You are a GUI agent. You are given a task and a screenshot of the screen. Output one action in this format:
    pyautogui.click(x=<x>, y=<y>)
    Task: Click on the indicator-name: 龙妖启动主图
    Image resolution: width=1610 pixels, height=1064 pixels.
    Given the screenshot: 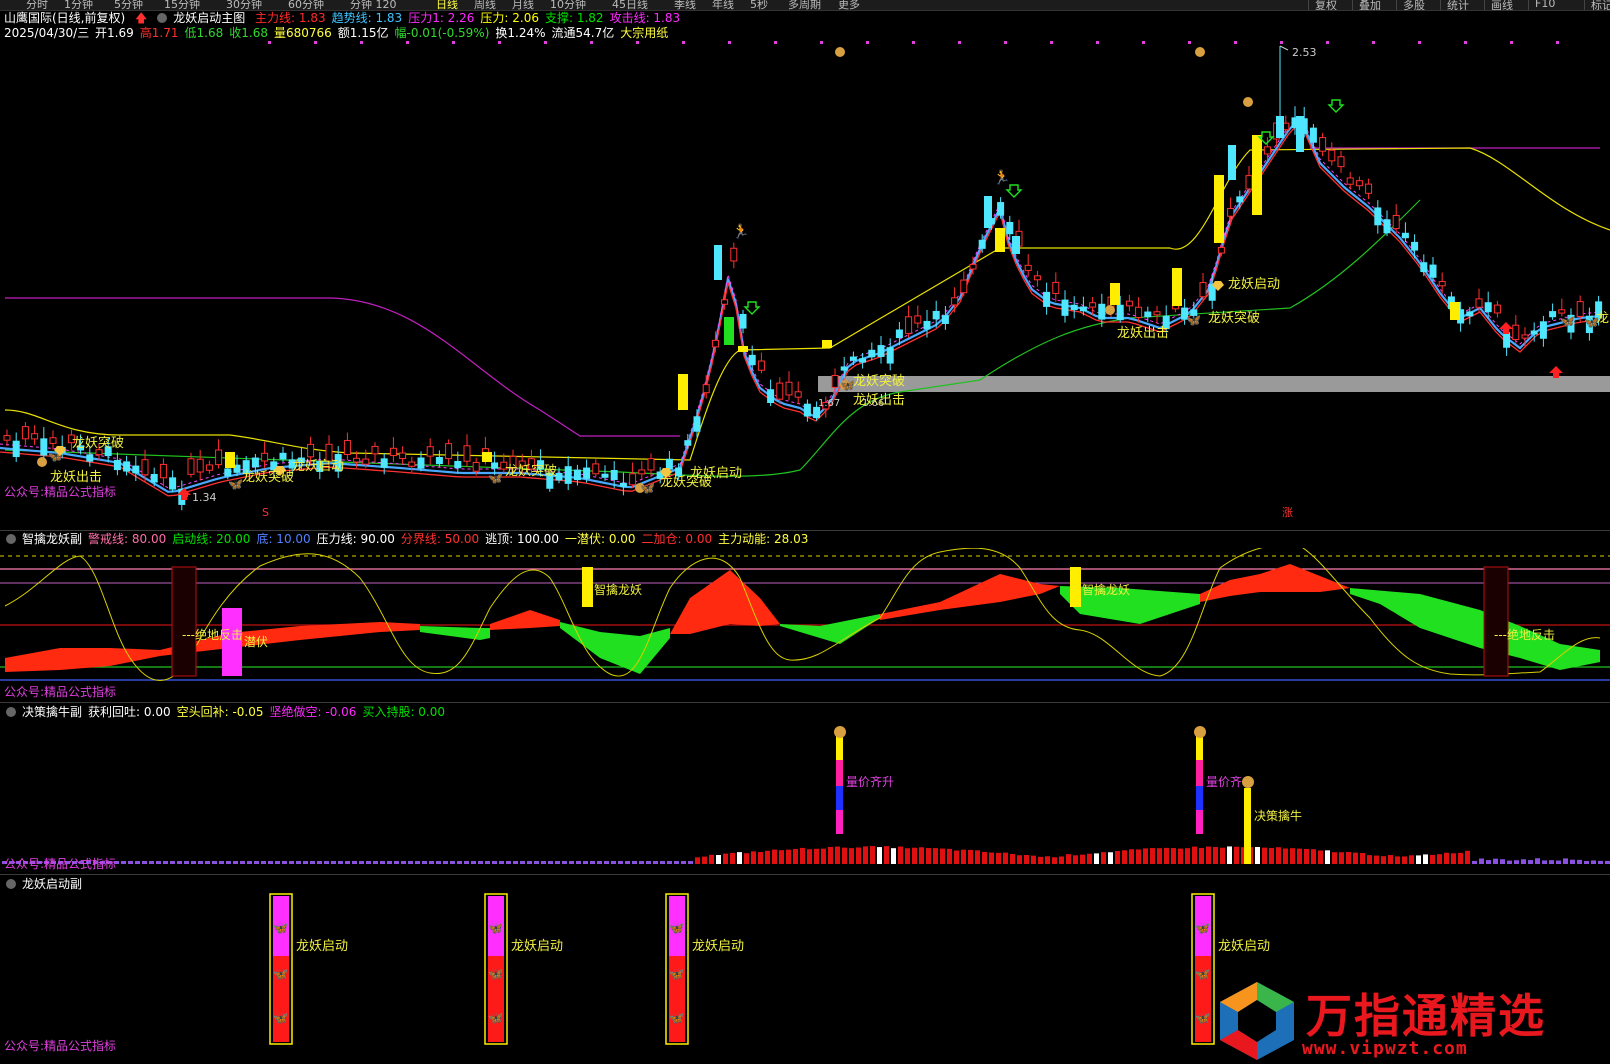 What is the action you would take?
    pyautogui.click(x=209, y=18)
    